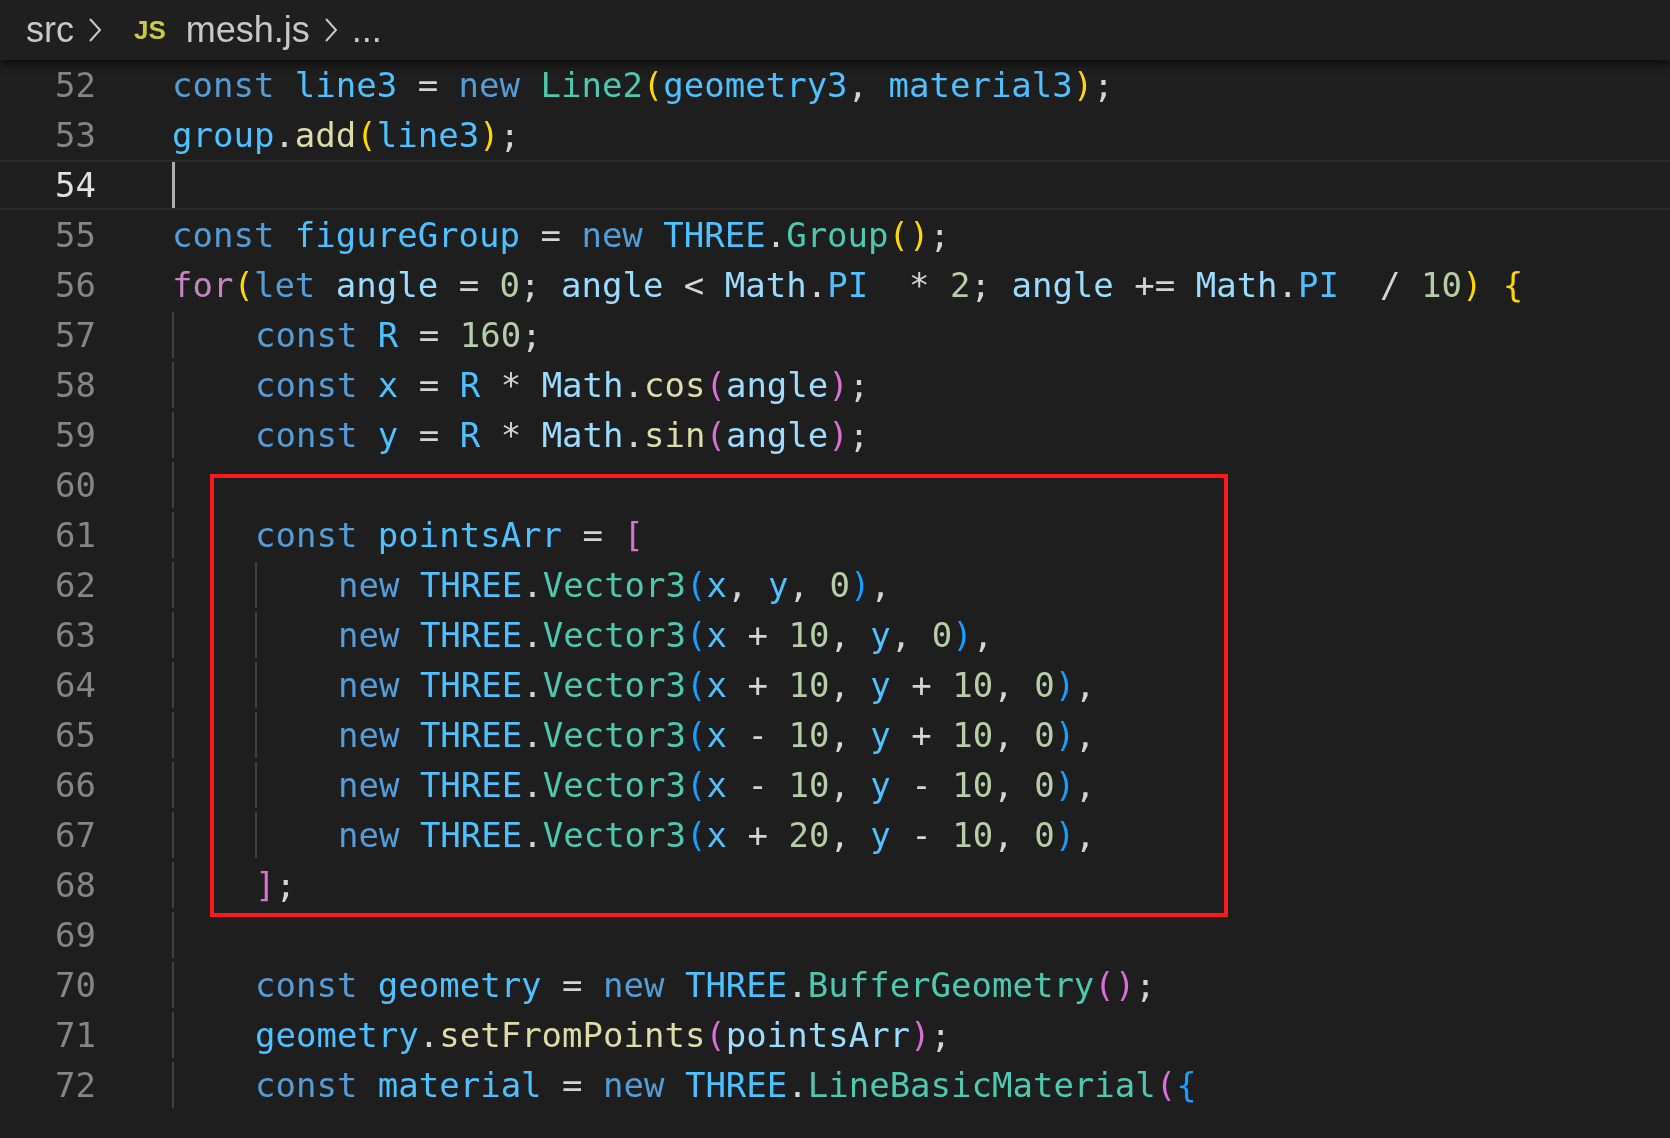  I want to click on line-number: 61, so click(75, 535).